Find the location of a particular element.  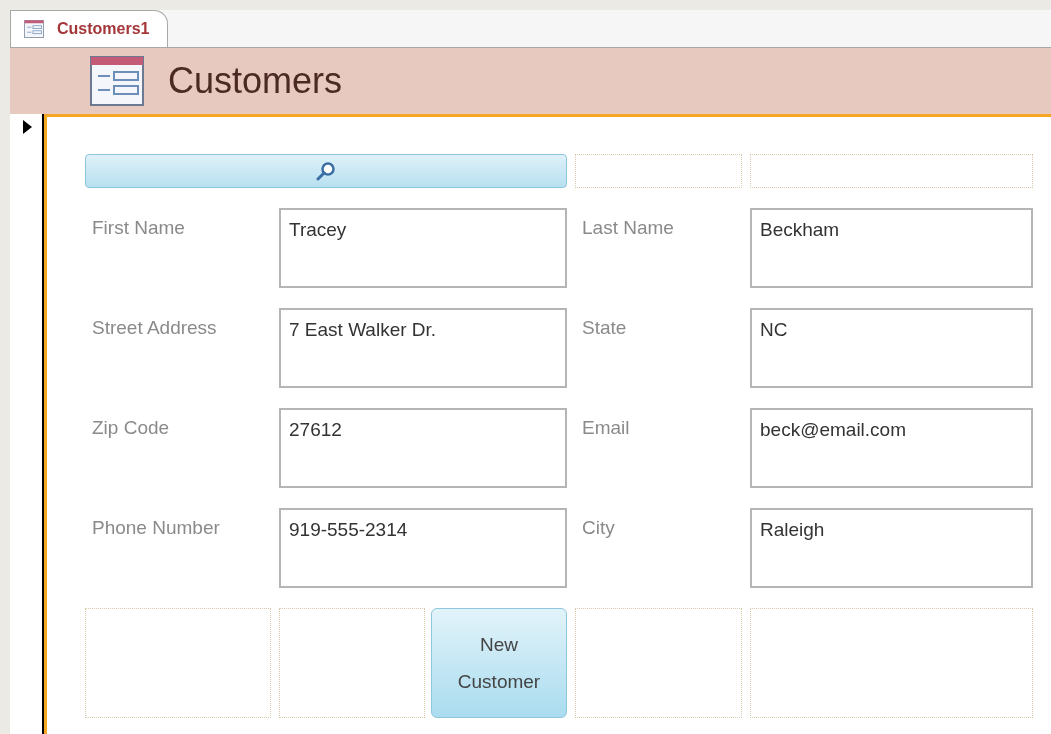

field-label: Zip Code is located at coordinates (131, 428).